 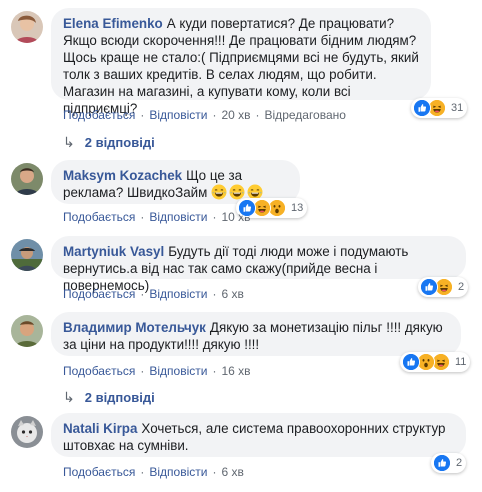 I want to click on reaction-count: 11, so click(x=461, y=362).